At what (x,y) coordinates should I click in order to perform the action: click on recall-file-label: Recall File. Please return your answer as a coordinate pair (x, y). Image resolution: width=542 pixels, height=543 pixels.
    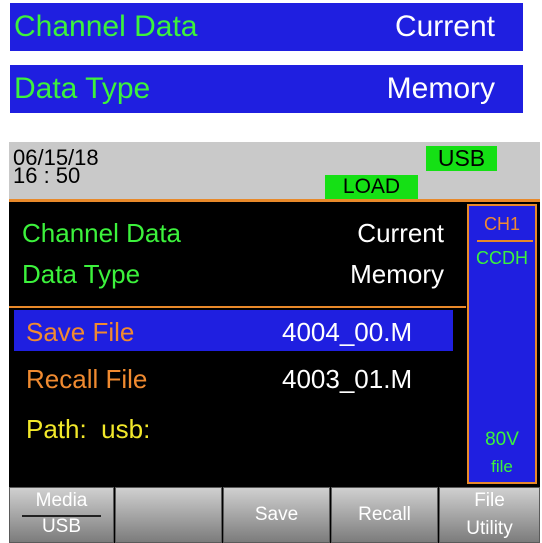
    Looking at the image, I should click on (86, 379).